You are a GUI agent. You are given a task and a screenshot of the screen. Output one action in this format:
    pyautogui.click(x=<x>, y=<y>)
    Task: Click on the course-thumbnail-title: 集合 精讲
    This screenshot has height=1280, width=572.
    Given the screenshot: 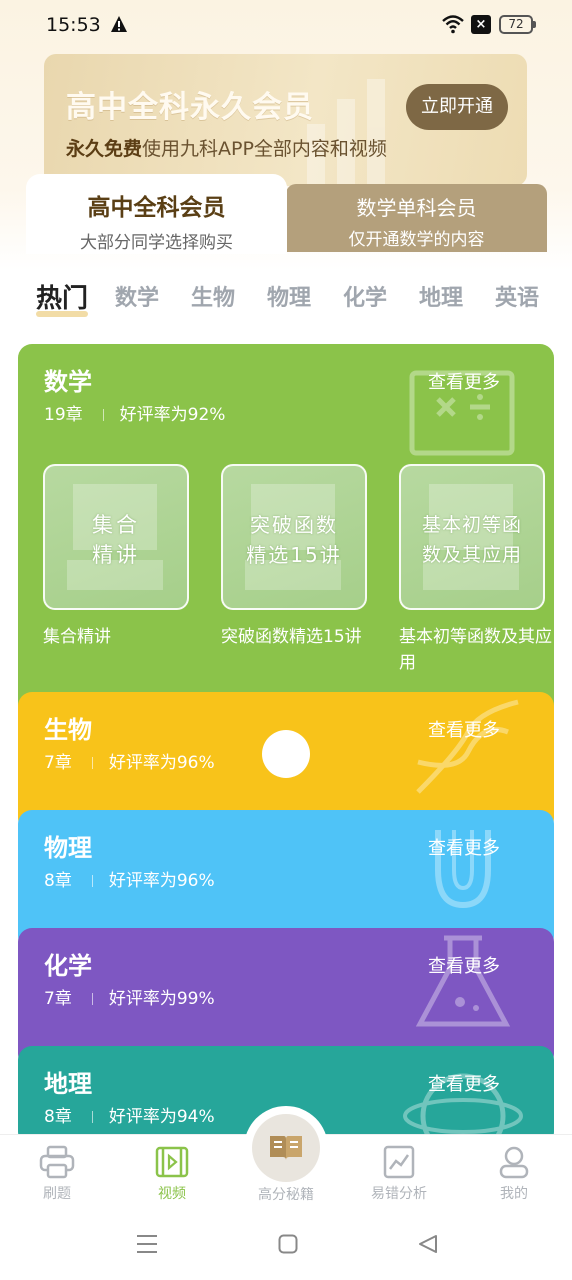 What is the action you would take?
    pyautogui.click(x=116, y=540)
    